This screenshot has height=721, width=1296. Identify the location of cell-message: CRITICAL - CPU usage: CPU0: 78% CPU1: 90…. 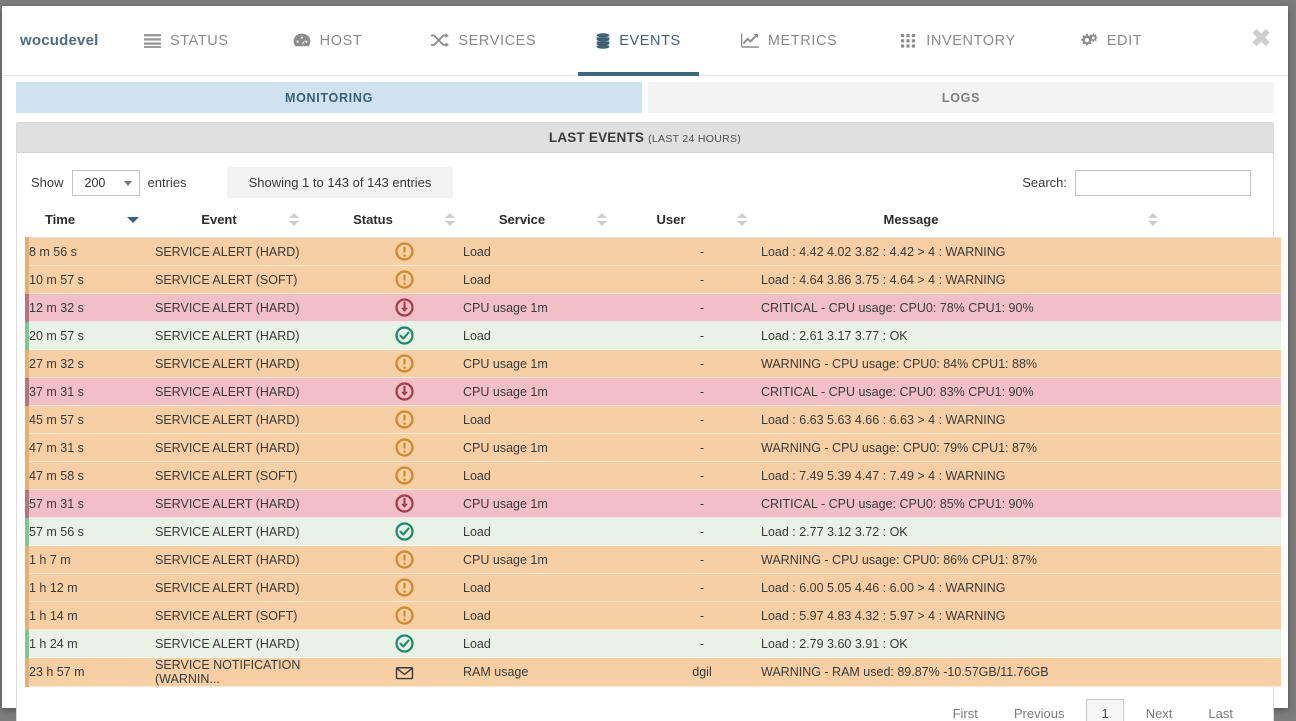
(897, 307).